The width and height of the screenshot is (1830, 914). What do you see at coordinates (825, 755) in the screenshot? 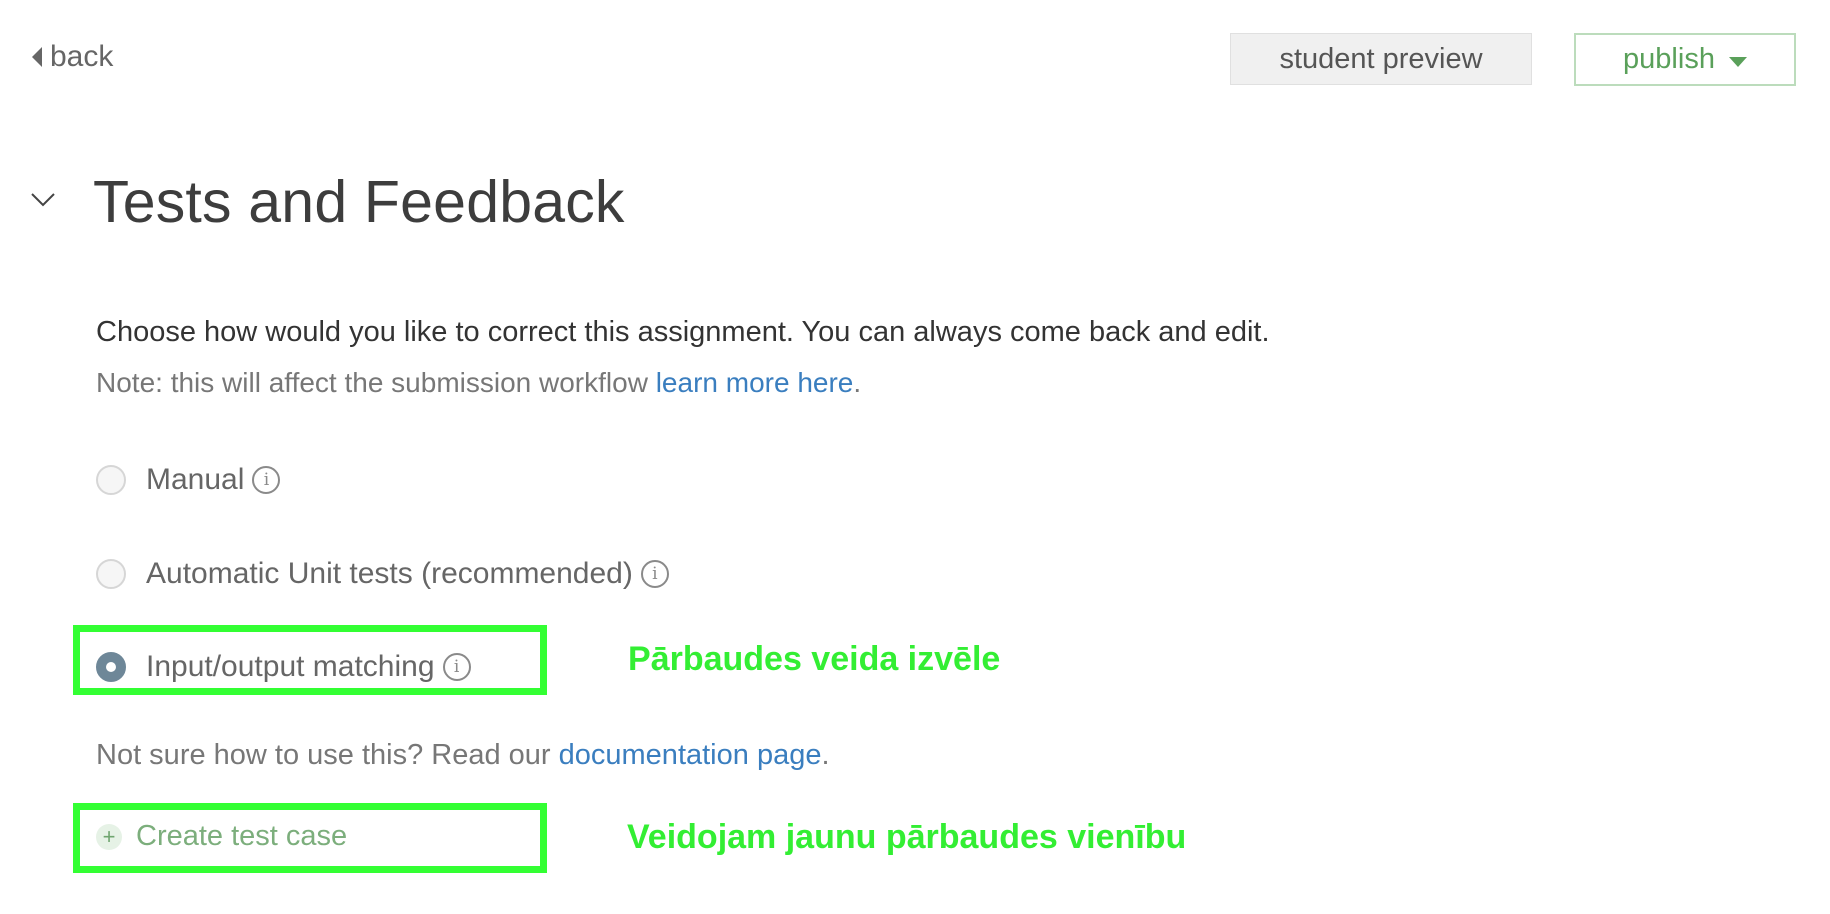
I see `docs-end: .` at bounding box center [825, 755].